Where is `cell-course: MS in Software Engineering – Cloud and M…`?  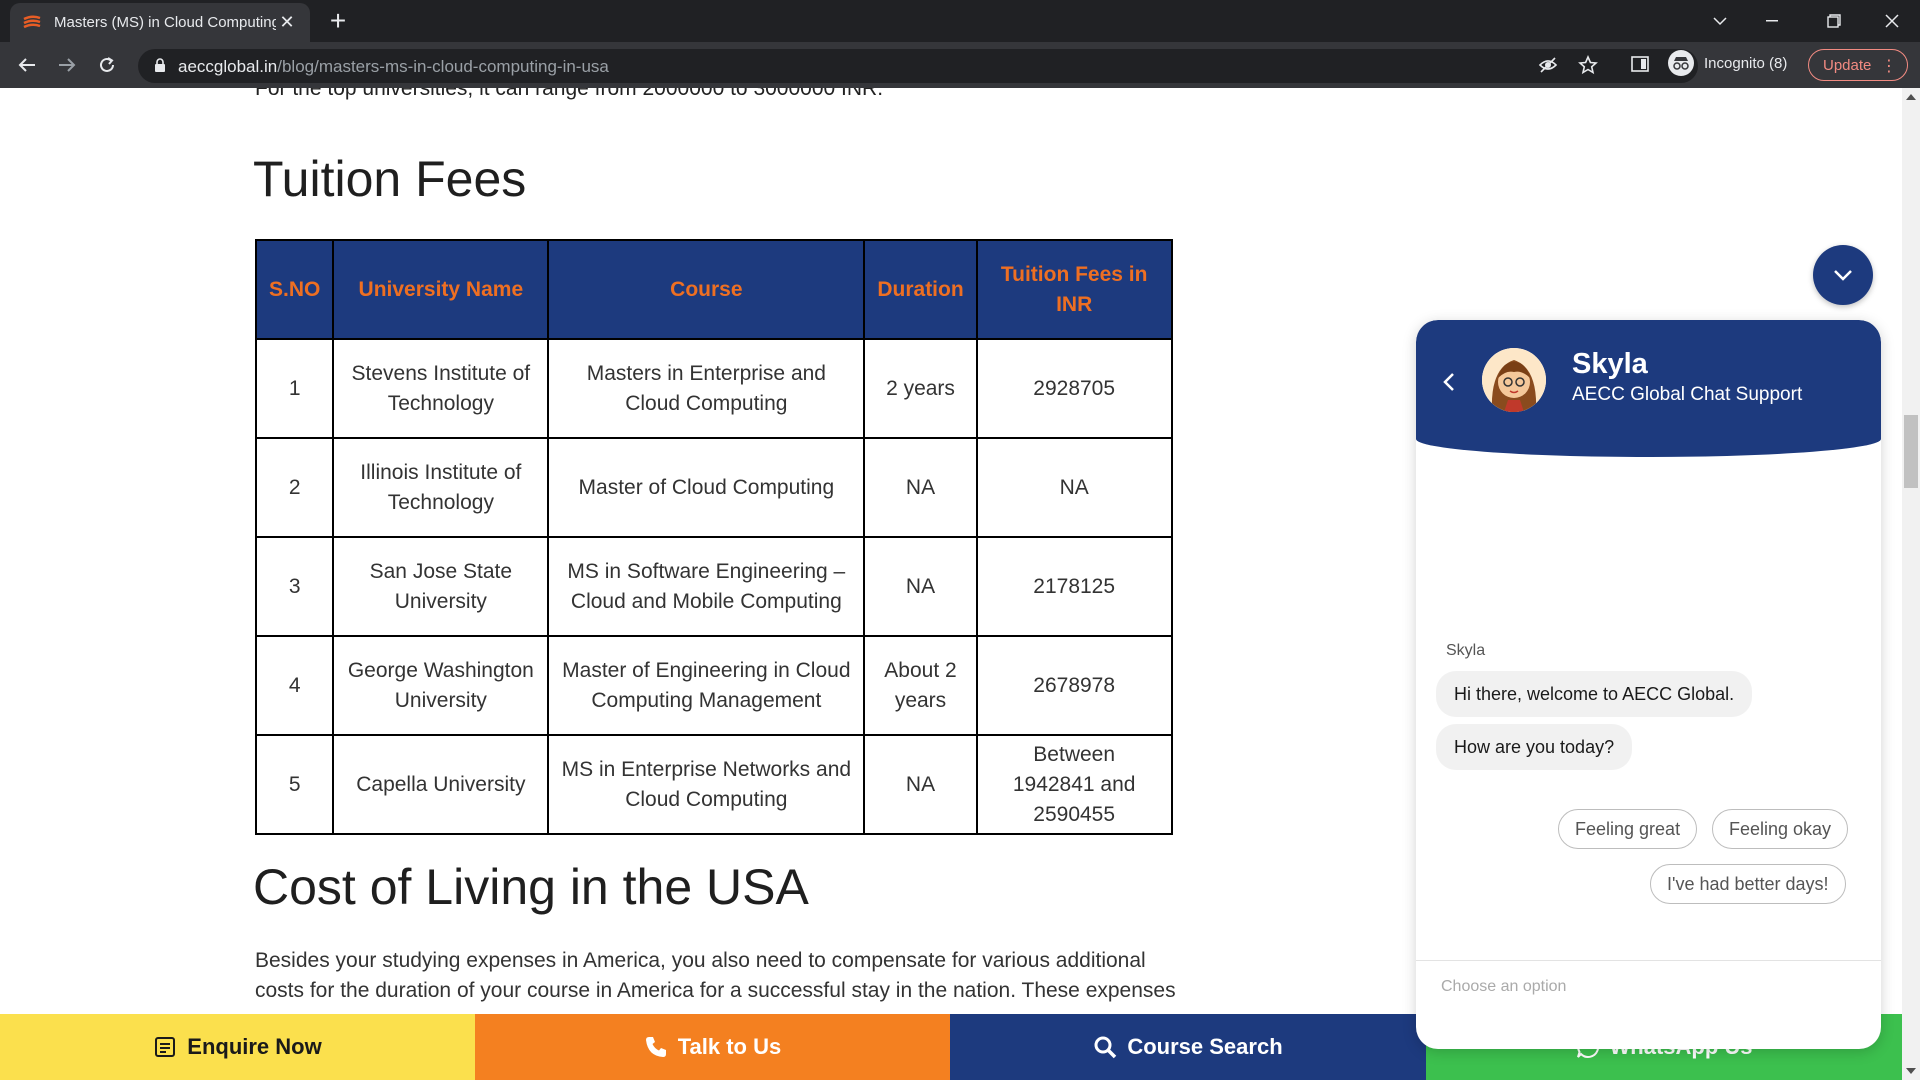
cell-course: MS in Software Engineering – Cloud and M… is located at coordinates (706, 586).